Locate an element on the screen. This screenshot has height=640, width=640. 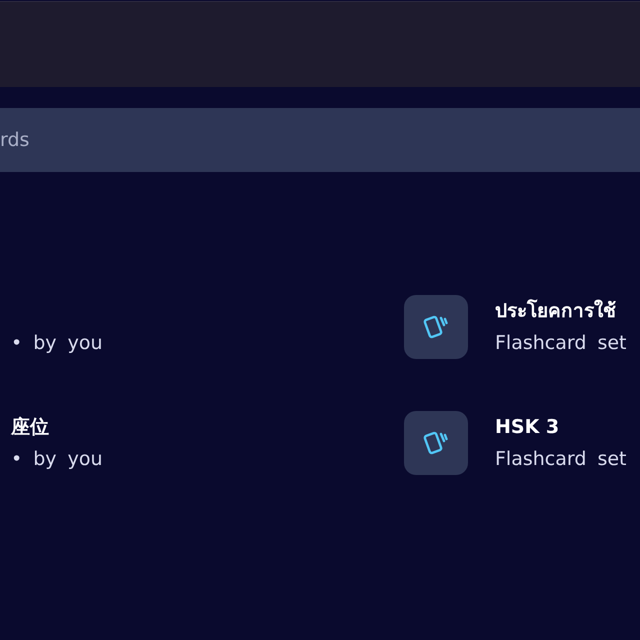
set-title: ประโยคการใช้ is located at coordinates (555, 311).